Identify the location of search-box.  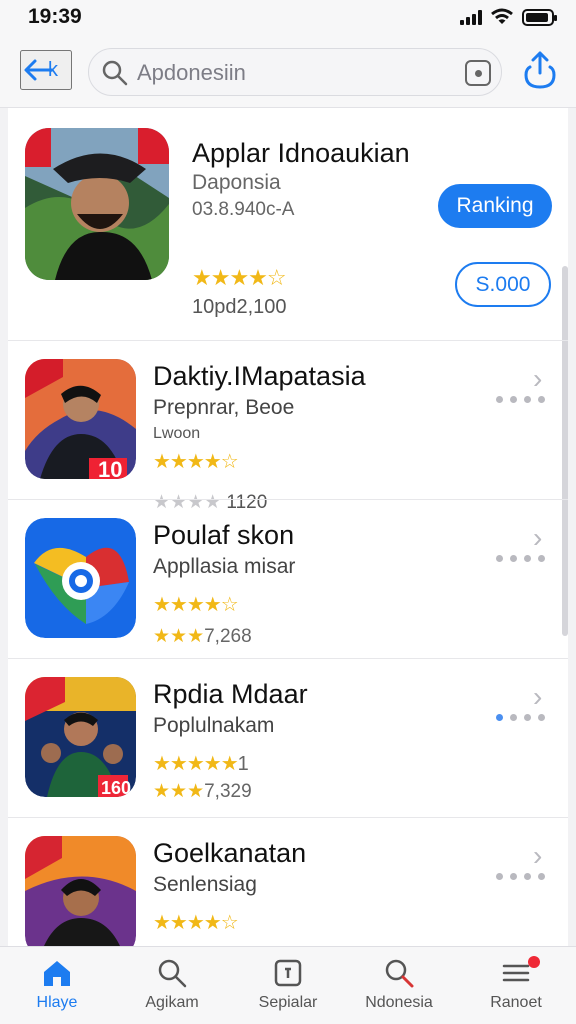
(295, 72).